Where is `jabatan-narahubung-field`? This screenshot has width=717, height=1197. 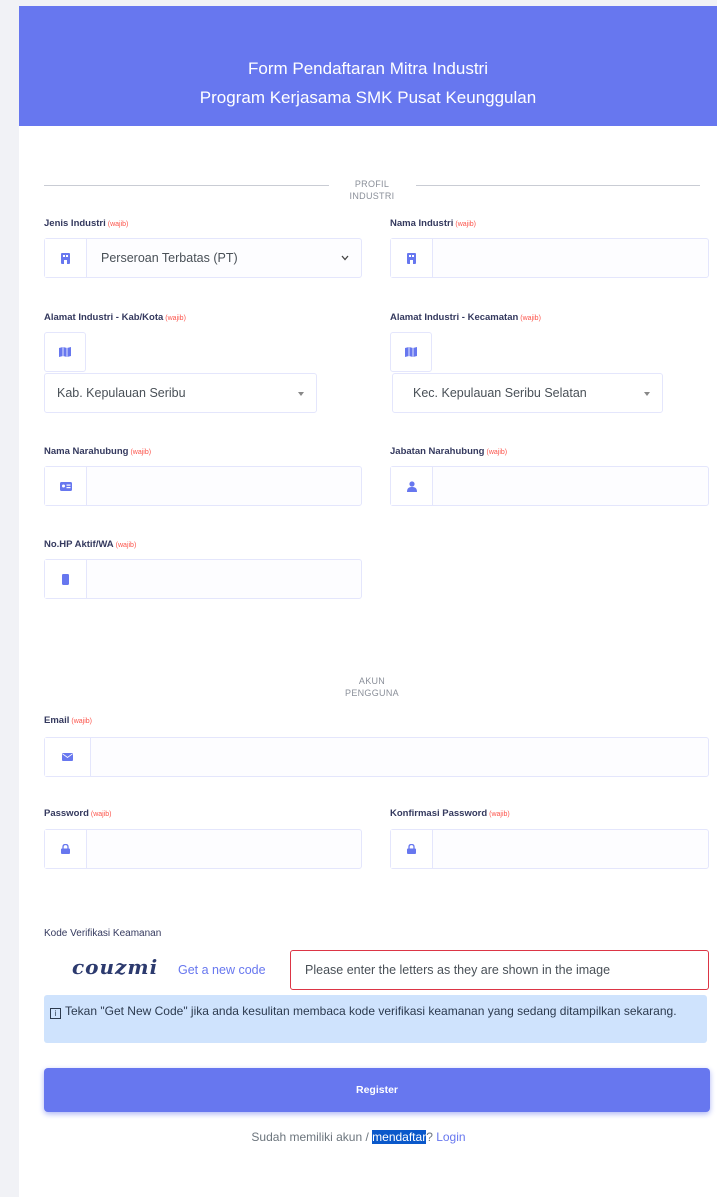 jabatan-narahubung-field is located at coordinates (549, 486).